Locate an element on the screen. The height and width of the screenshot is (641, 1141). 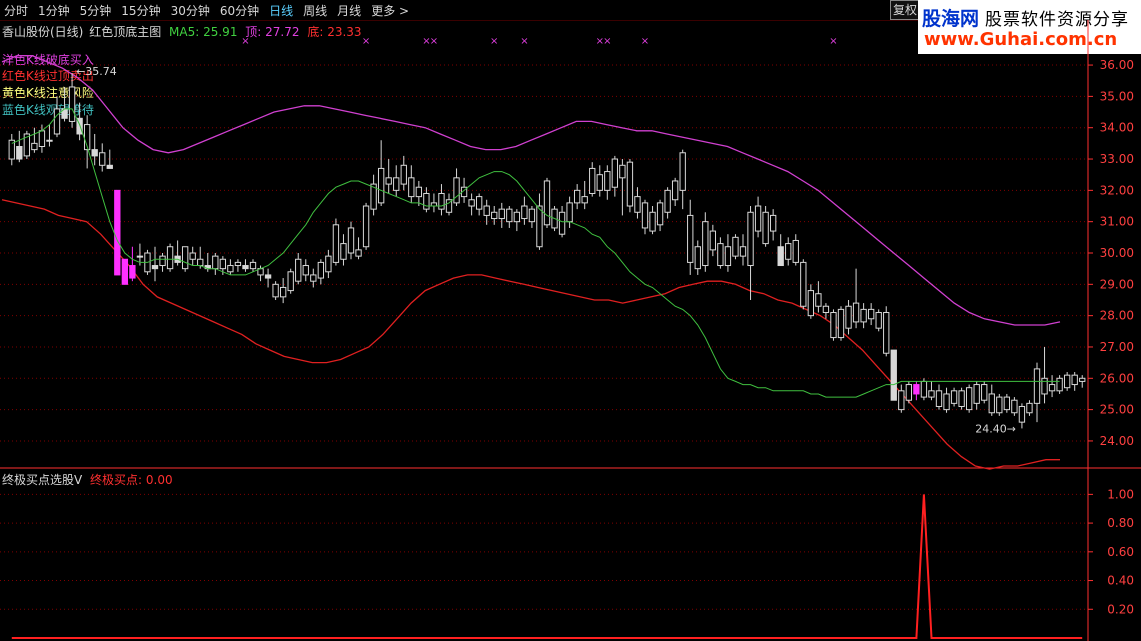
sub-tick-label: 0.40 is located at coordinates (1120, 581).